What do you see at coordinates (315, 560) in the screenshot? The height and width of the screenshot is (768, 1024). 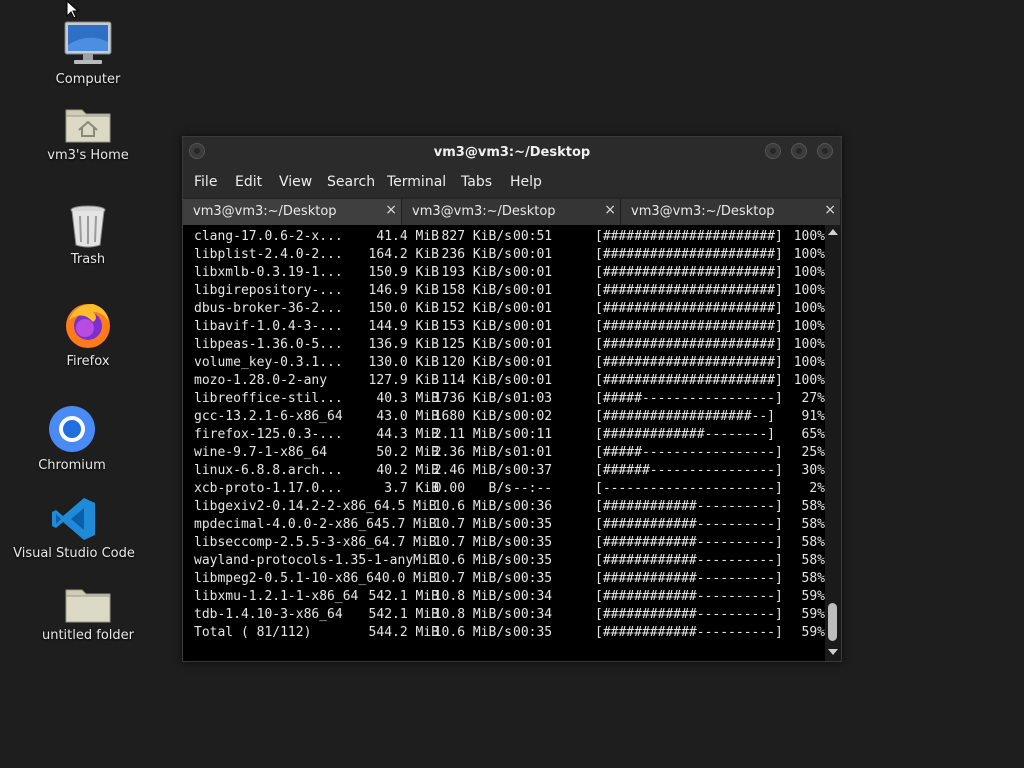 I see `row-name: wayland-protocols-1.35-1-anyMiB` at bounding box center [315, 560].